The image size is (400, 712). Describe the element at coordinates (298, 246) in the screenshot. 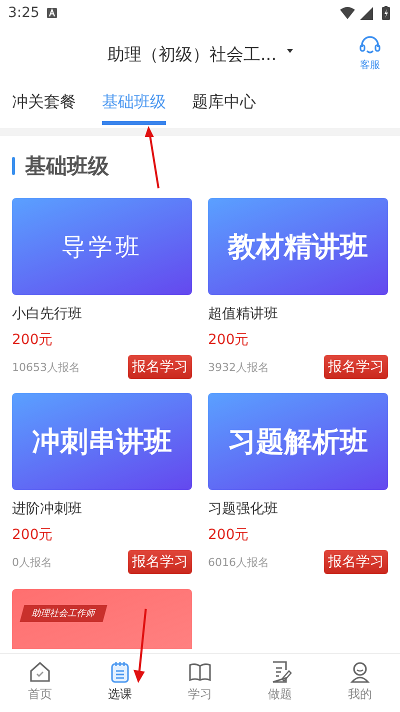

I see `course-cover: 教材精讲班` at that location.